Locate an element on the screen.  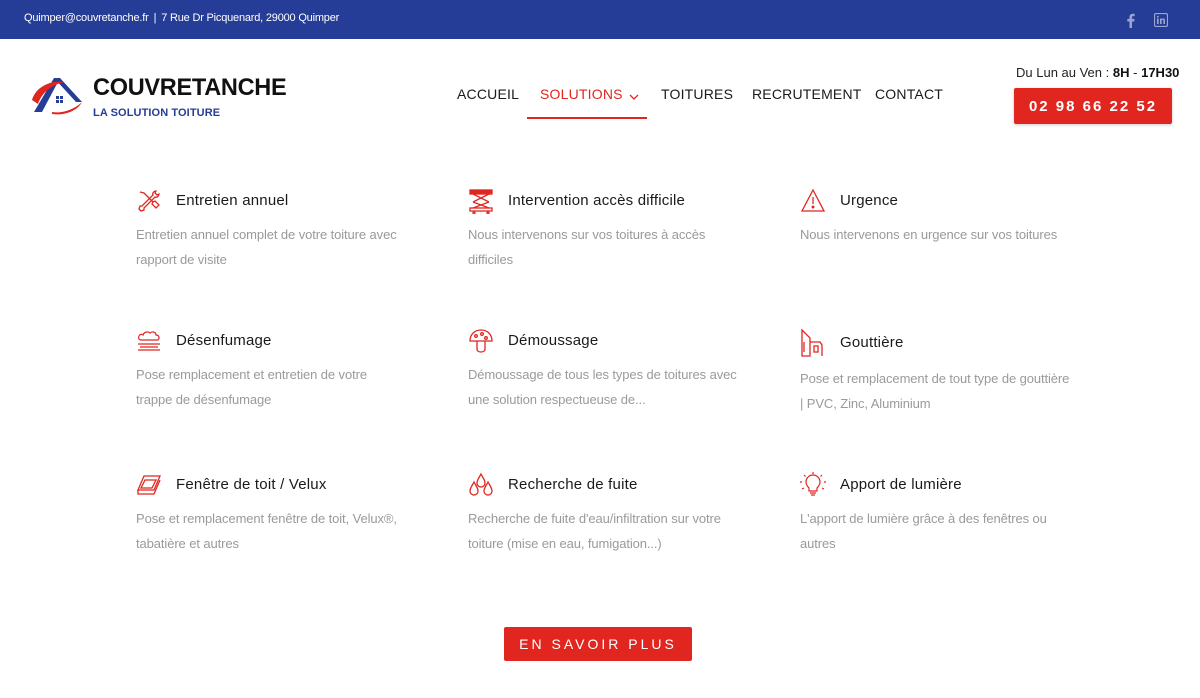
opening-hours: Du Lun au Ven : 8H - 17H30 is located at coordinates (1097, 72).